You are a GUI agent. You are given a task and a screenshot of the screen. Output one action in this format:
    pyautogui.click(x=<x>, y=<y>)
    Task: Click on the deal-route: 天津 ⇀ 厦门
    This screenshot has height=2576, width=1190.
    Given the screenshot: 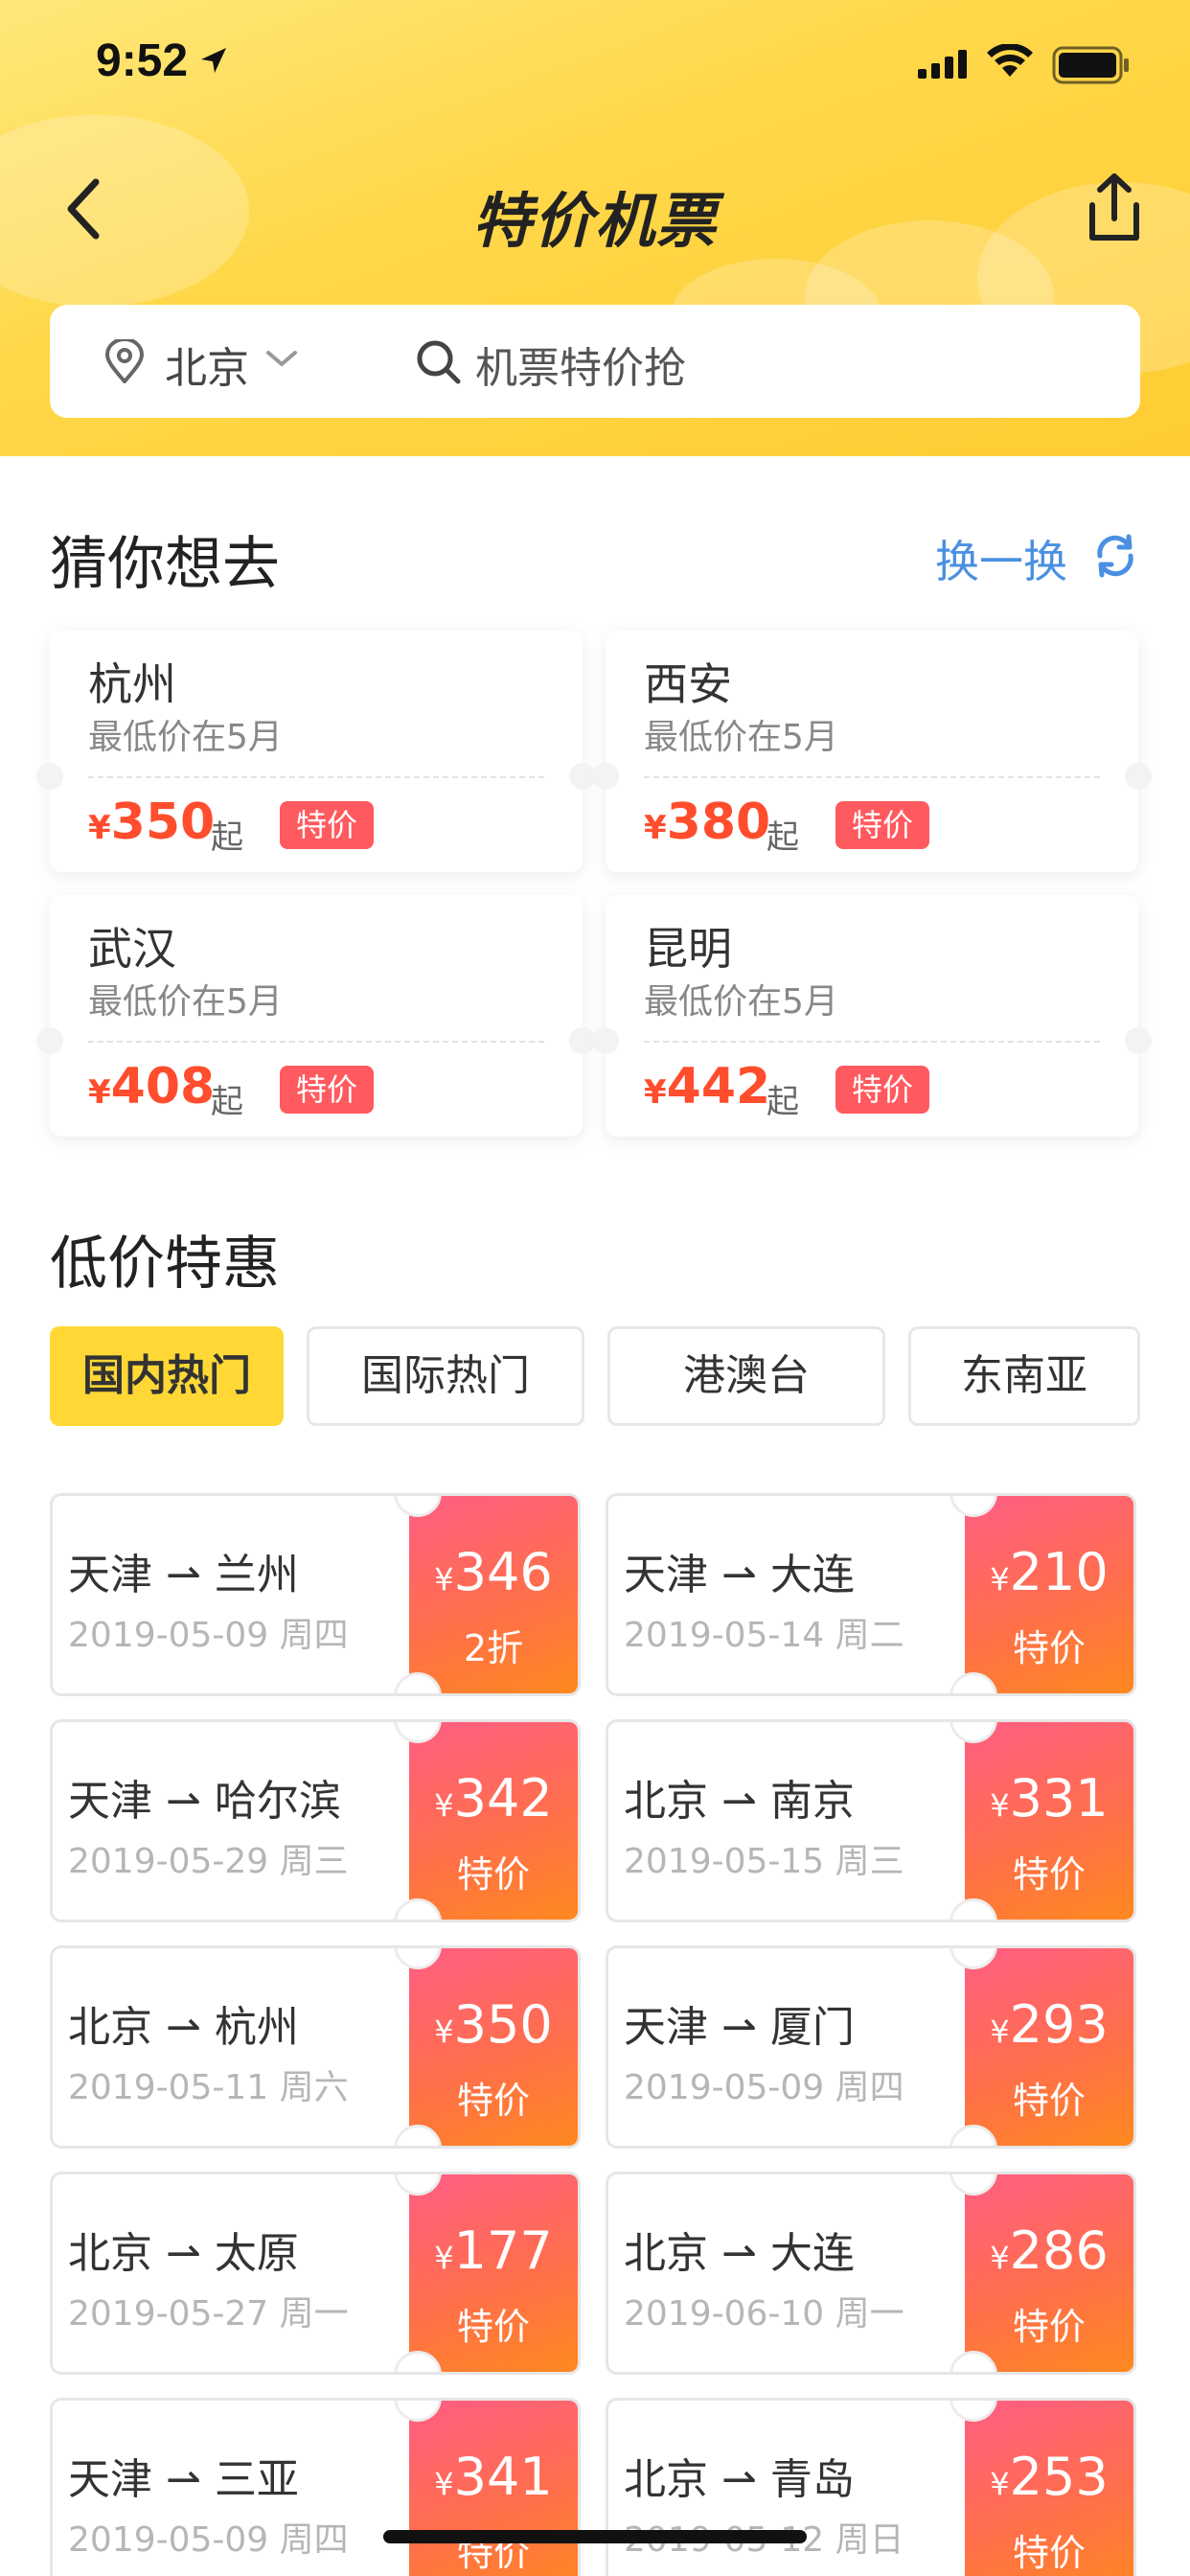 What is the action you would take?
    pyautogui.click(x=740, y=2027)
    